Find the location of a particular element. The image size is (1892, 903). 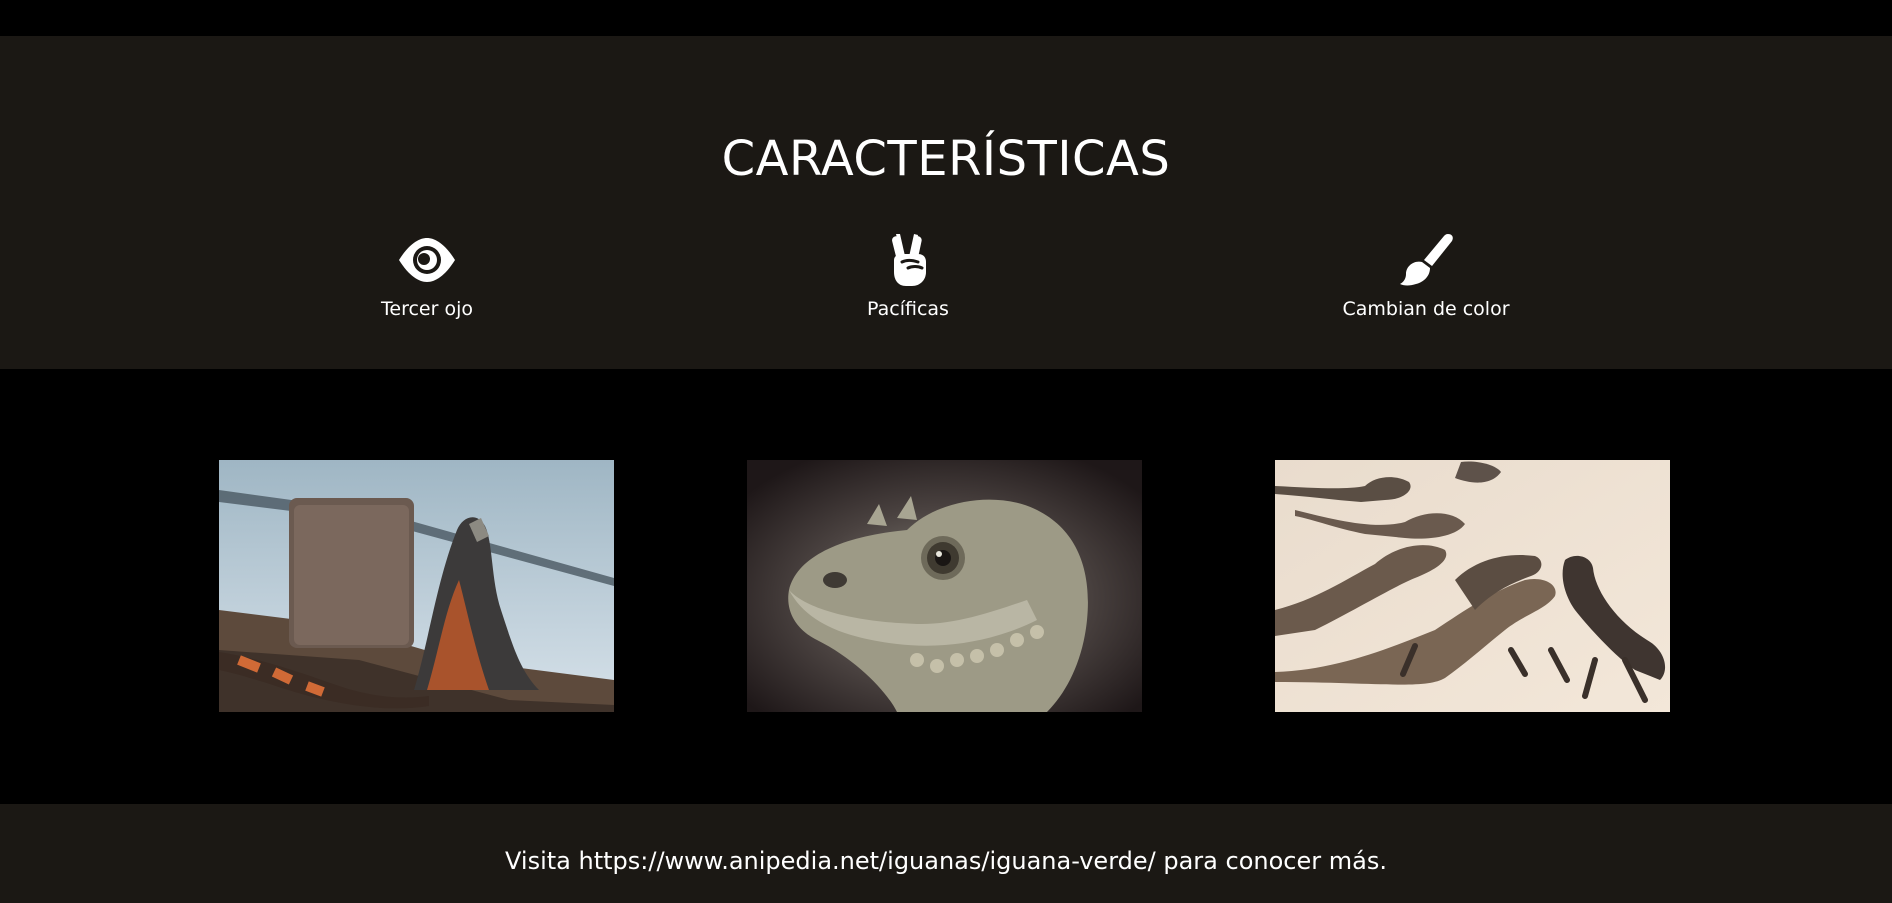

iguana-head-closeup-photo is located at coordinates (944, 586).